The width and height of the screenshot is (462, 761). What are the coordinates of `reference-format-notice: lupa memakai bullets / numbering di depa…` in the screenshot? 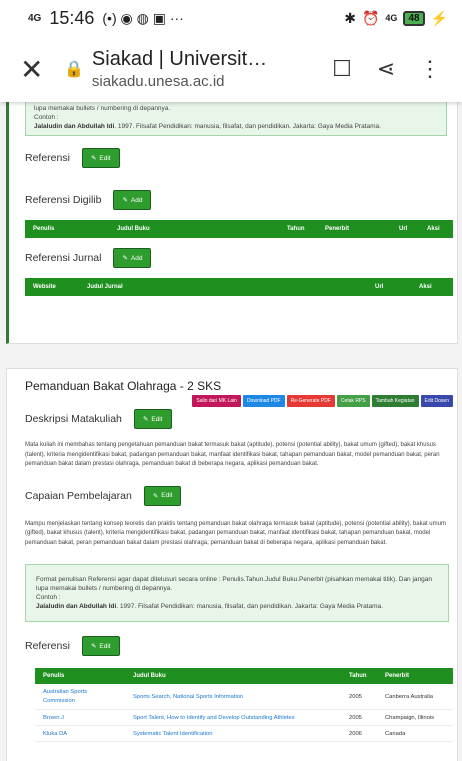 It's located at (236, 119).